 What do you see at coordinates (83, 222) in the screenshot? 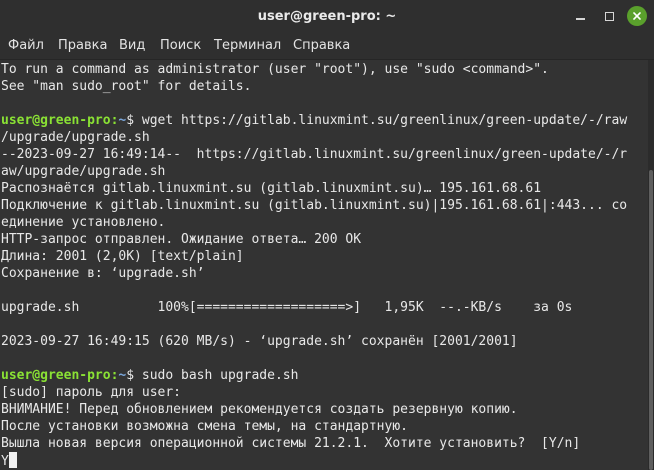
I see `output-text: единение установлено.` at bounding box center [83, 222].